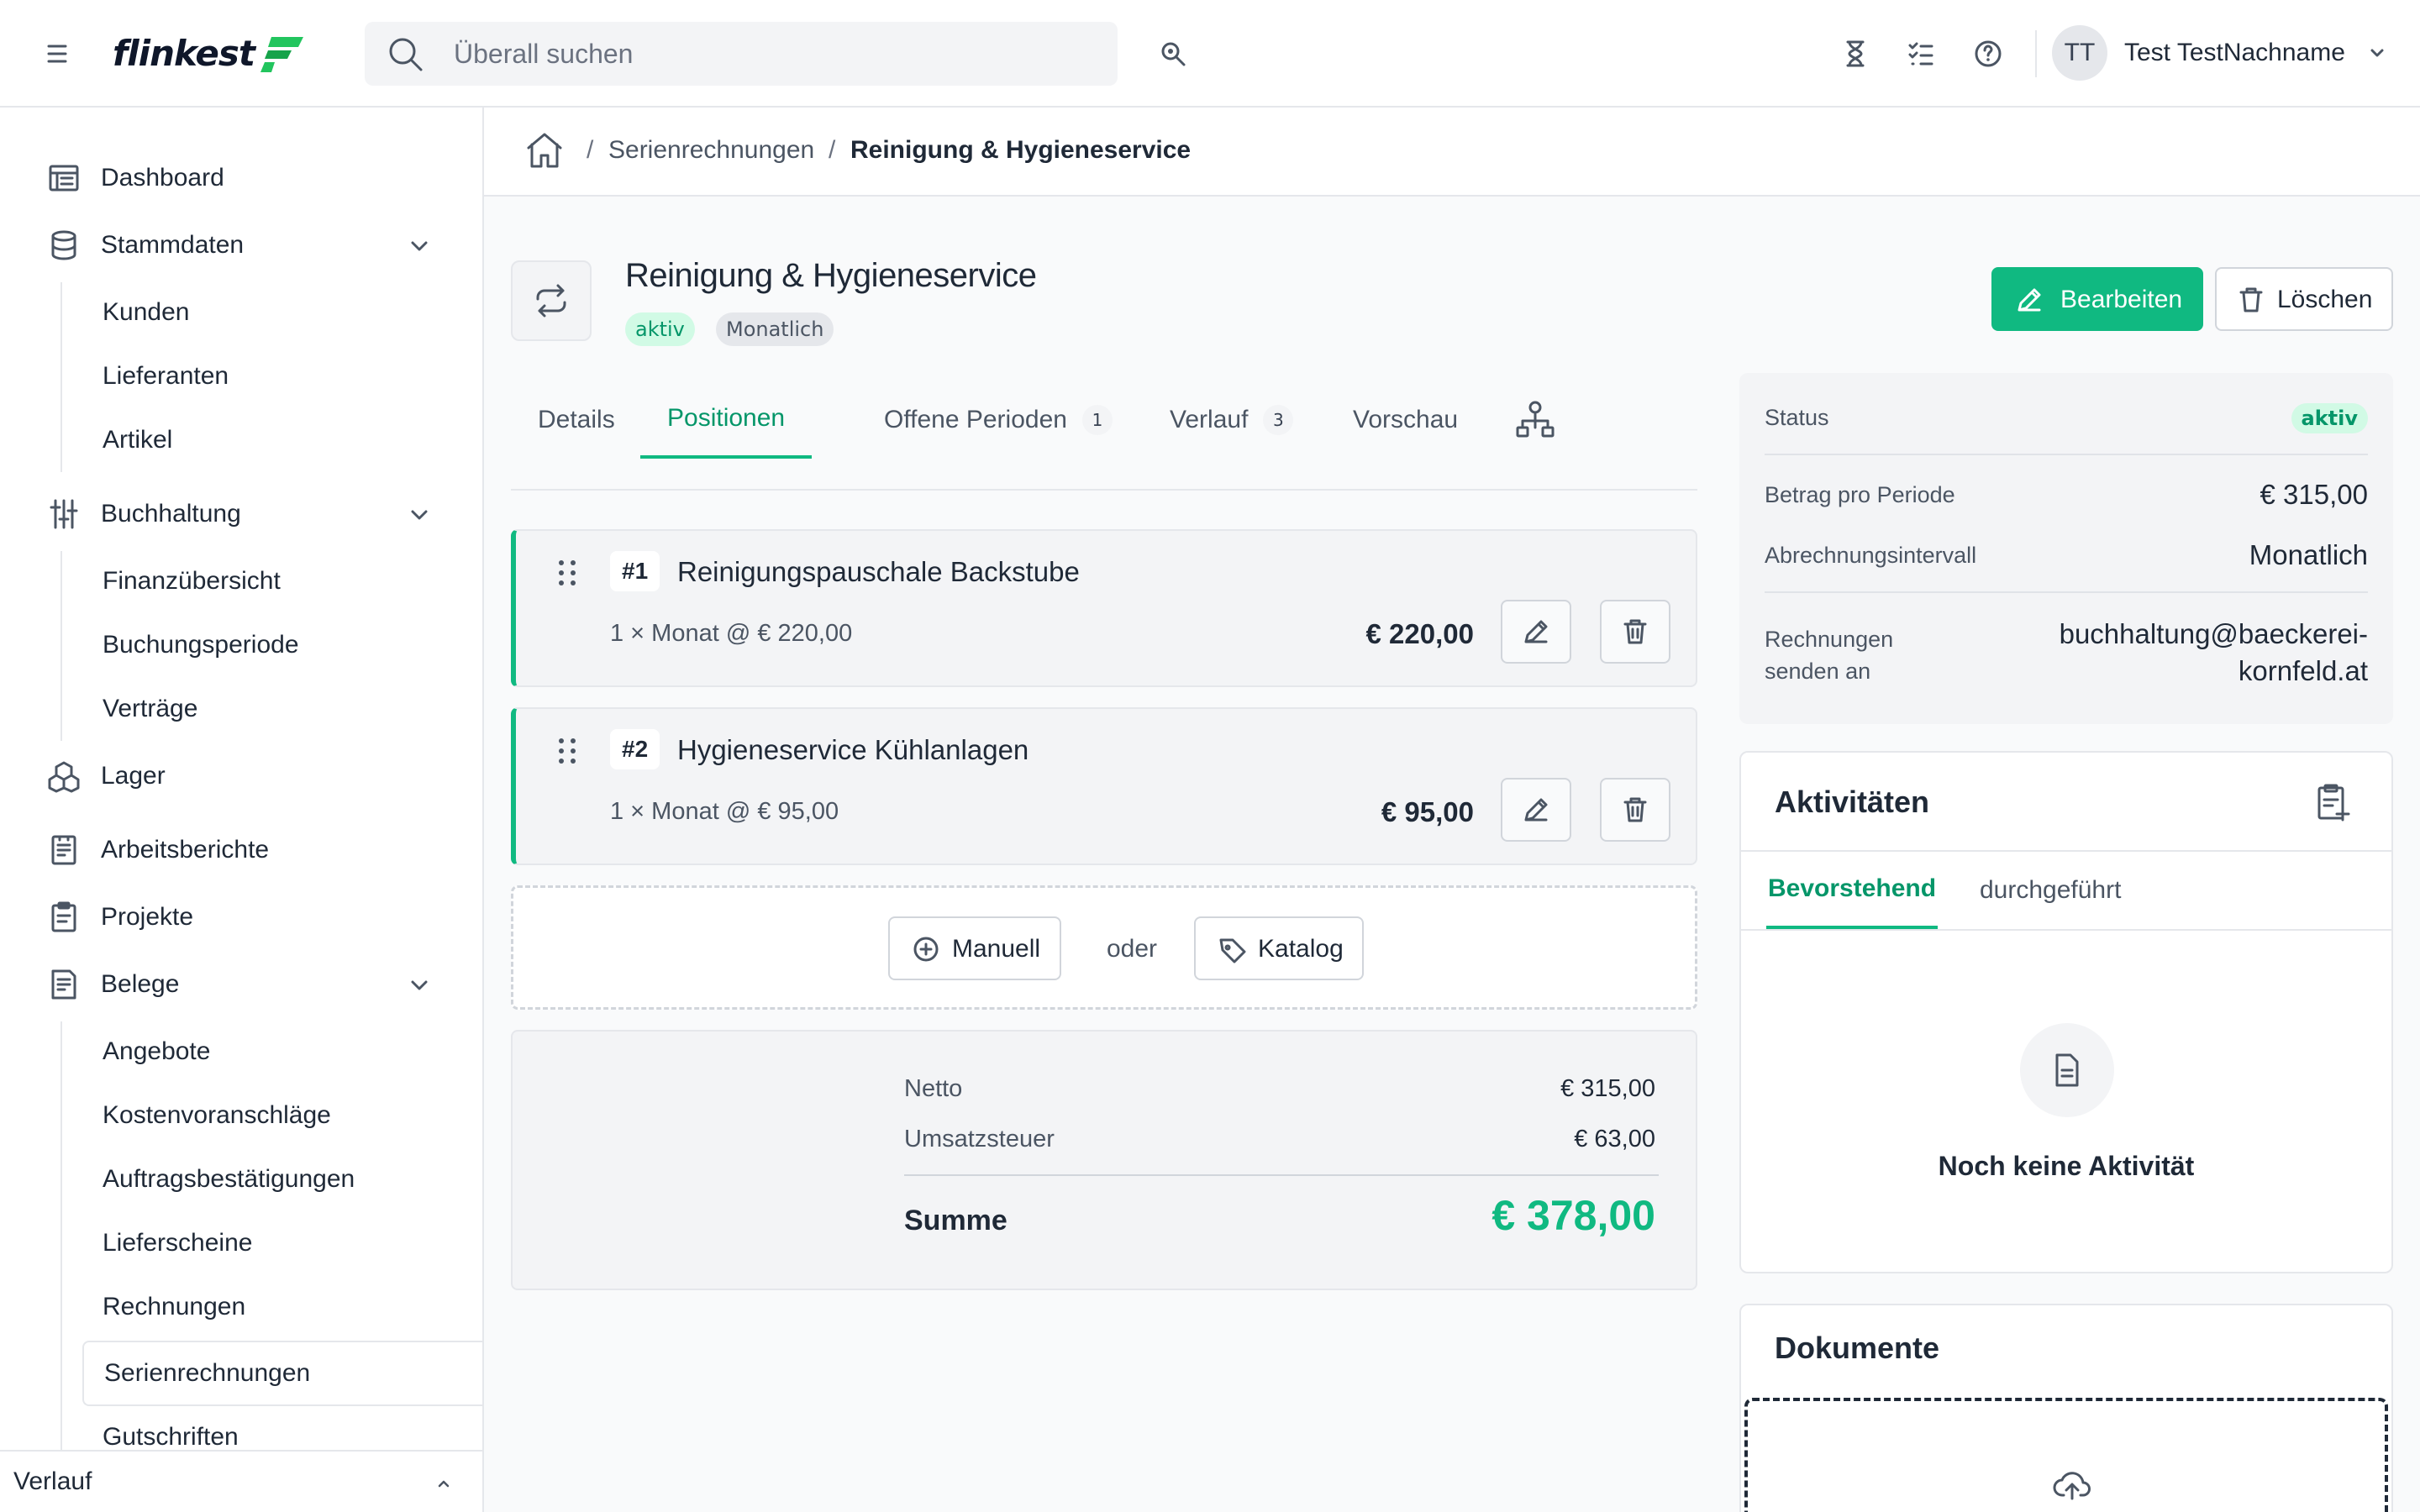 The image size is (2420, 1512). I want to click on user-menu: TT Test TestNachname, so click(2219, 53).